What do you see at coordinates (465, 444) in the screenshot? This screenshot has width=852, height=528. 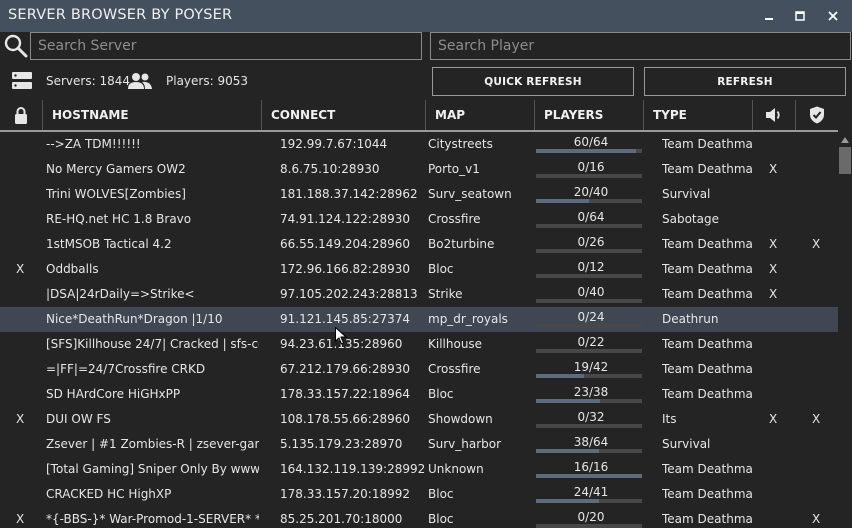 I see `map-cell: Surv_harbor` at bounding box center [465, 444].